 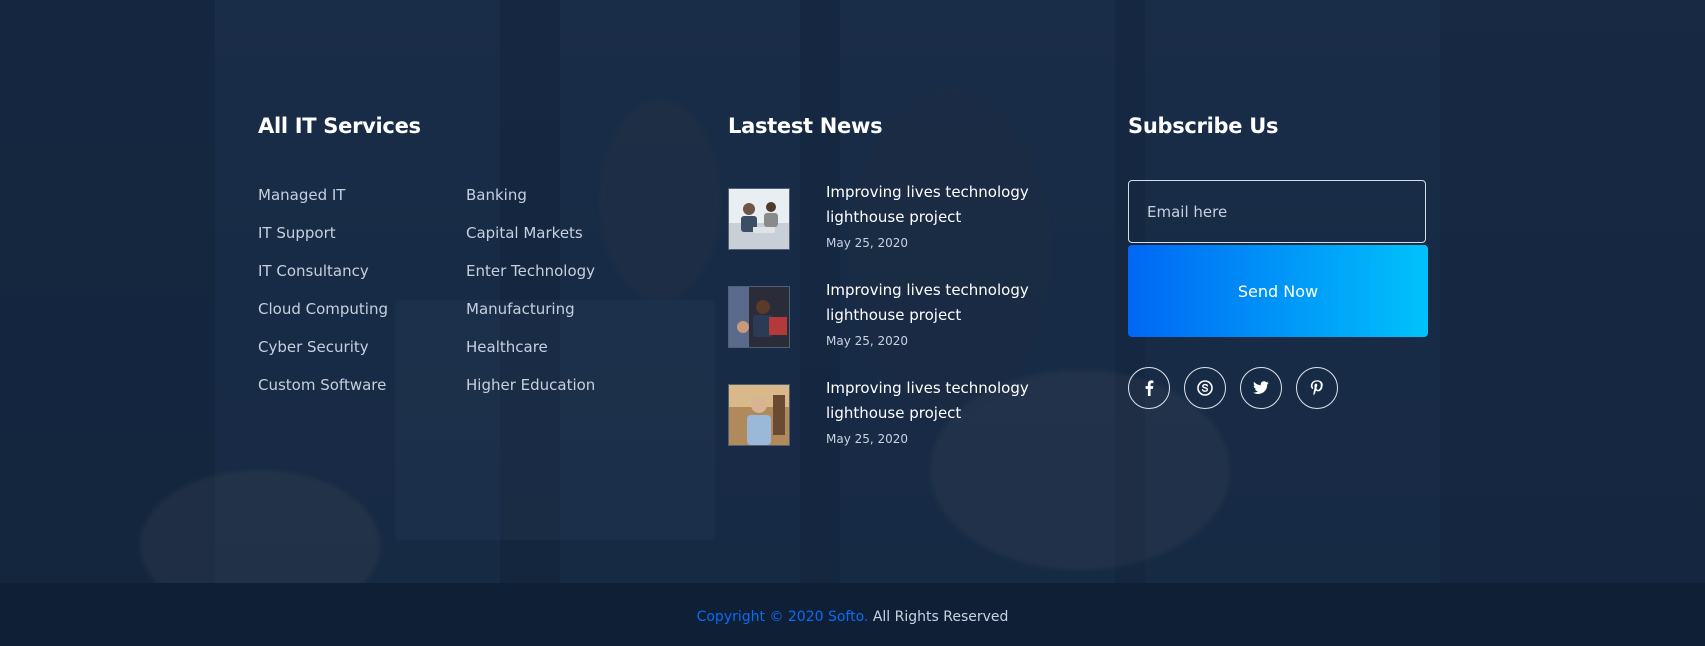 I want to click on facebook-link, so click(x=1149, y=388).